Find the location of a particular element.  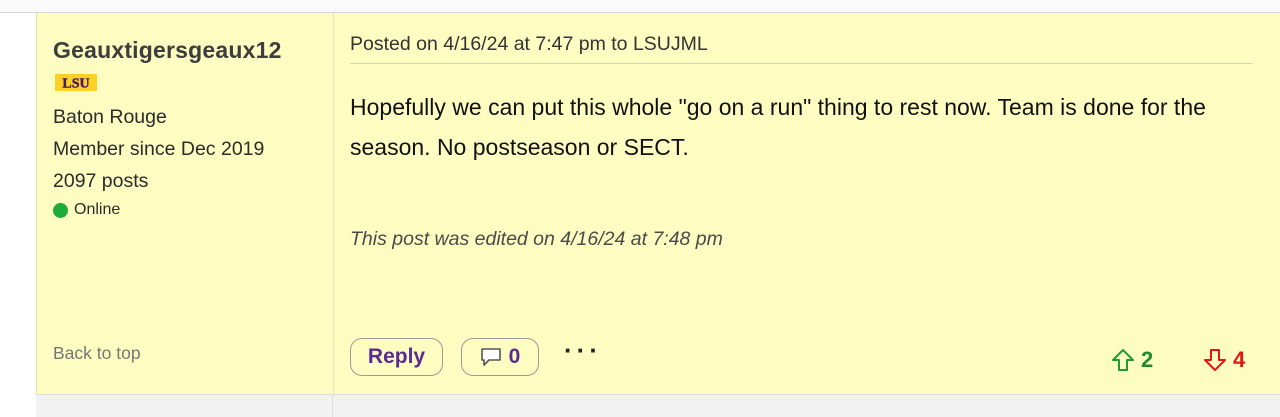

back-to-top-link: Back to top is located at coordinates (97, 353).